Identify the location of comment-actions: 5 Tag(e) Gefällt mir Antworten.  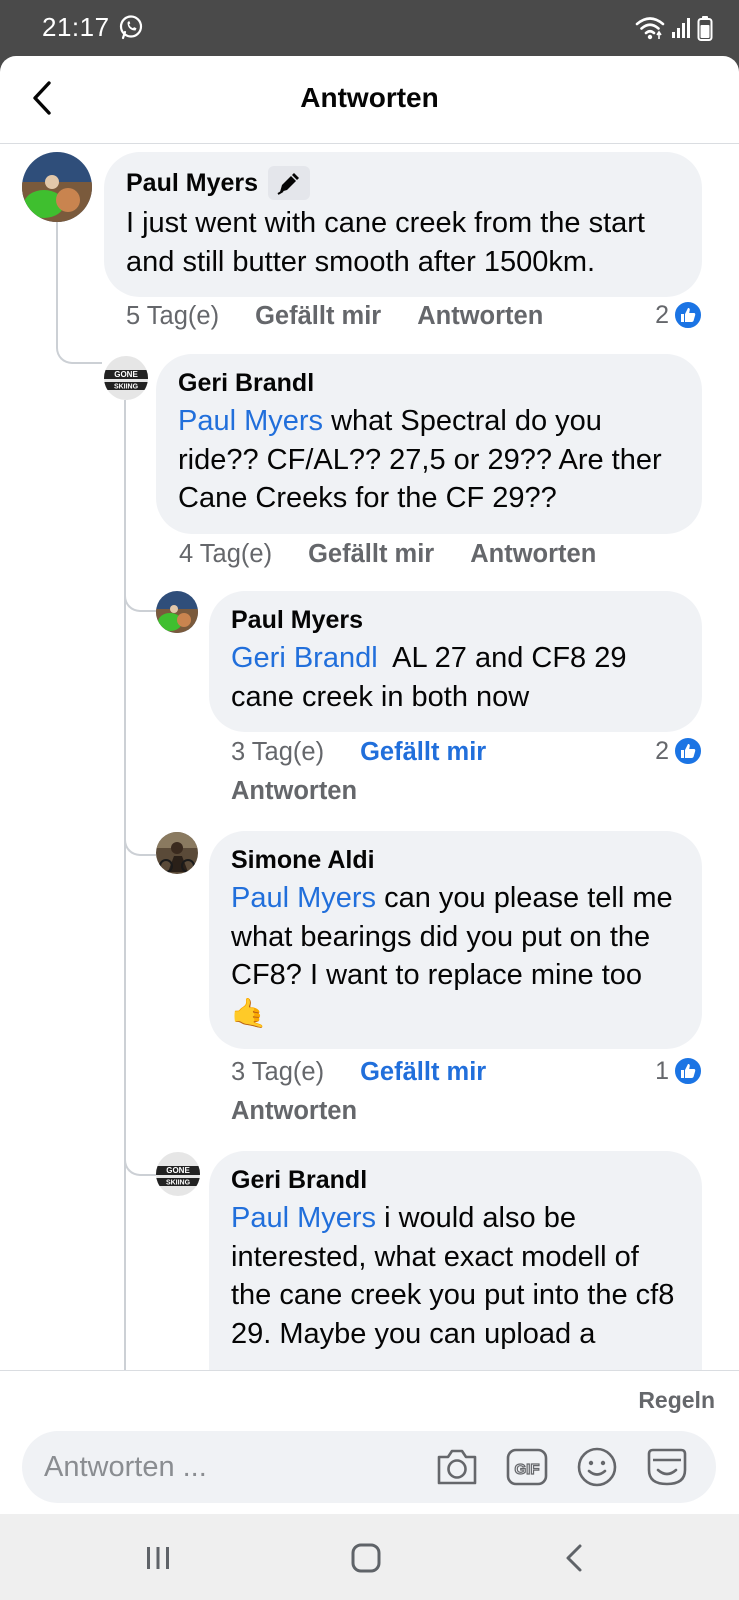
(334, 316).